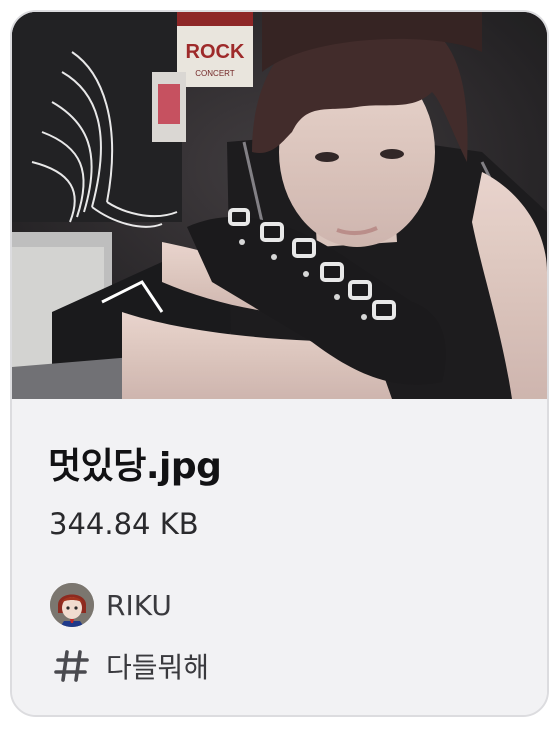 This screenshot has width=559, height=735. Describe the element at coordinates (139, 605) in the screenshot. I see `author-name: RIKU` at that location.